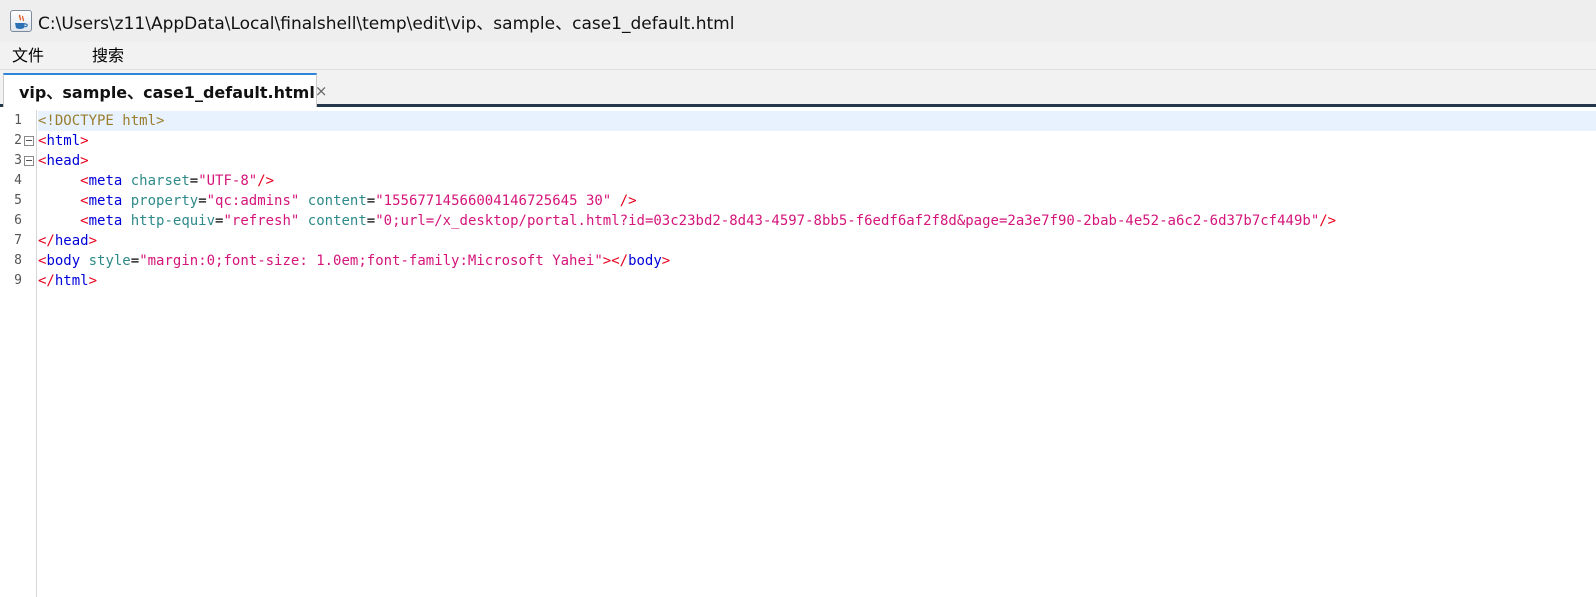 The height and width of the screenshot is (597, 1596). I want to click on menu-file: 文件, so click(28, 56).